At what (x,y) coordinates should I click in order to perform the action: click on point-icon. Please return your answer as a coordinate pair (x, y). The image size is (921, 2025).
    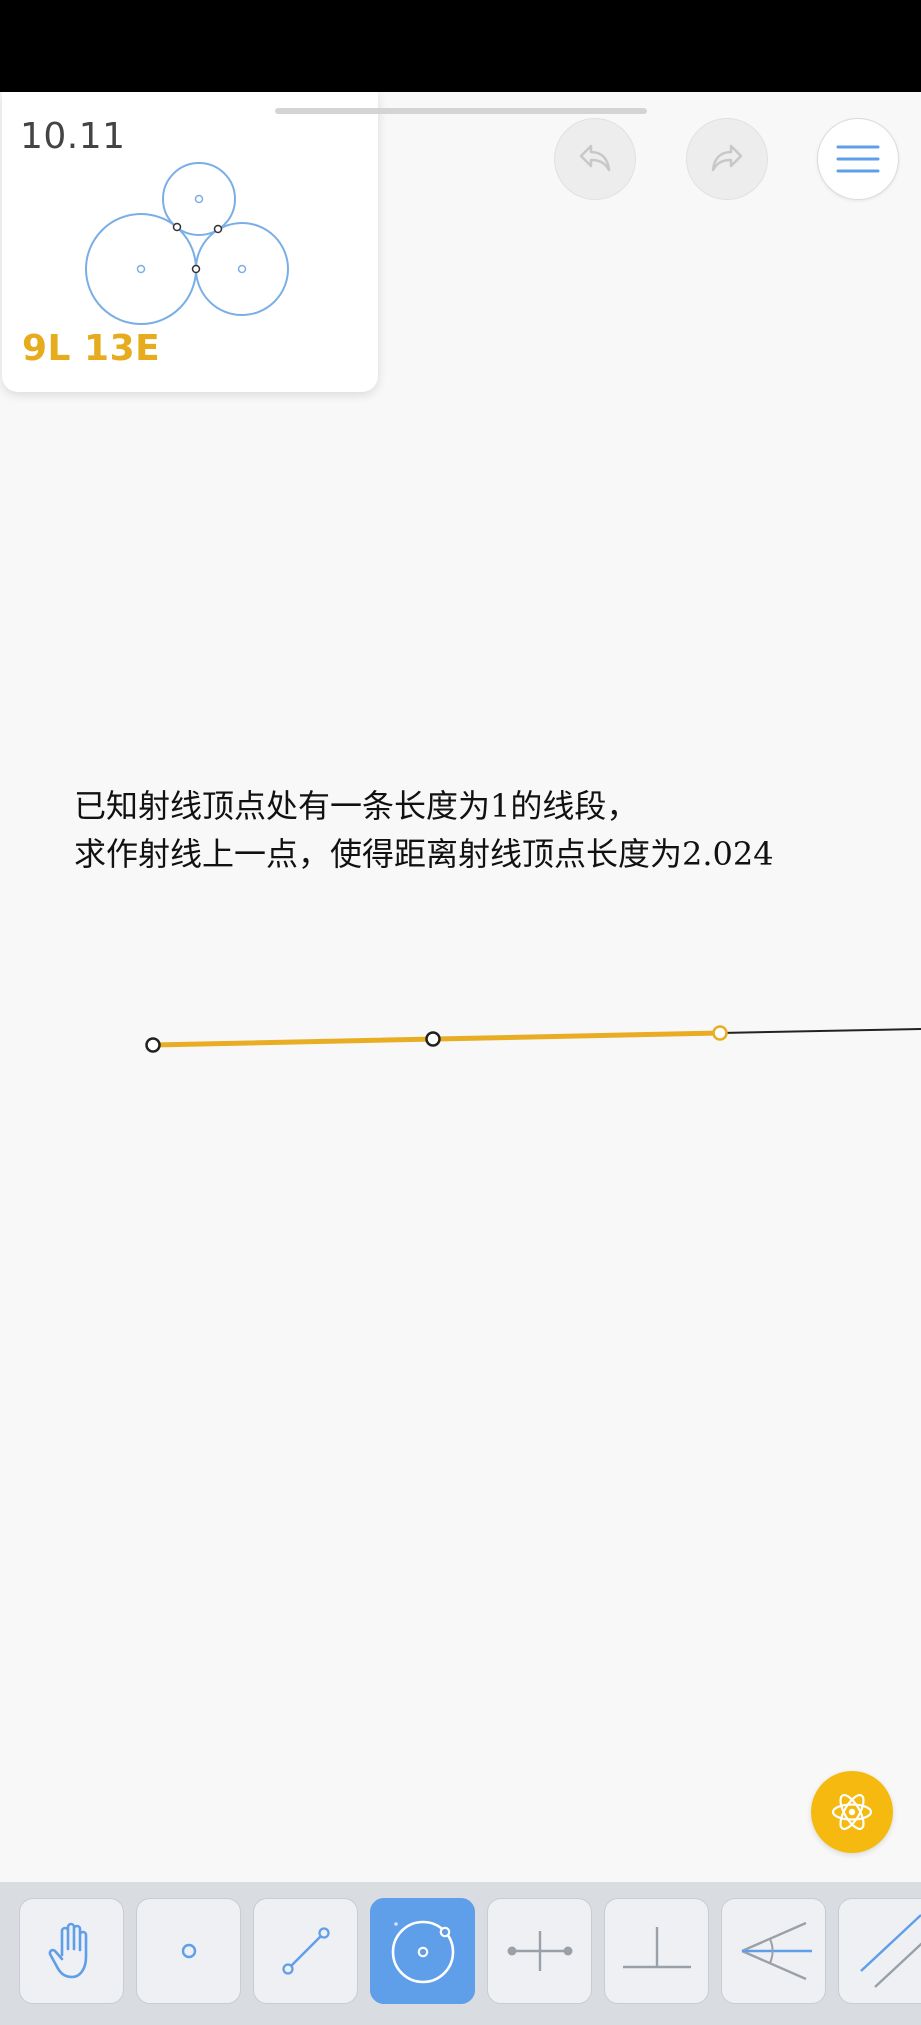
    Looking at the image, I should click on (188, 1951).